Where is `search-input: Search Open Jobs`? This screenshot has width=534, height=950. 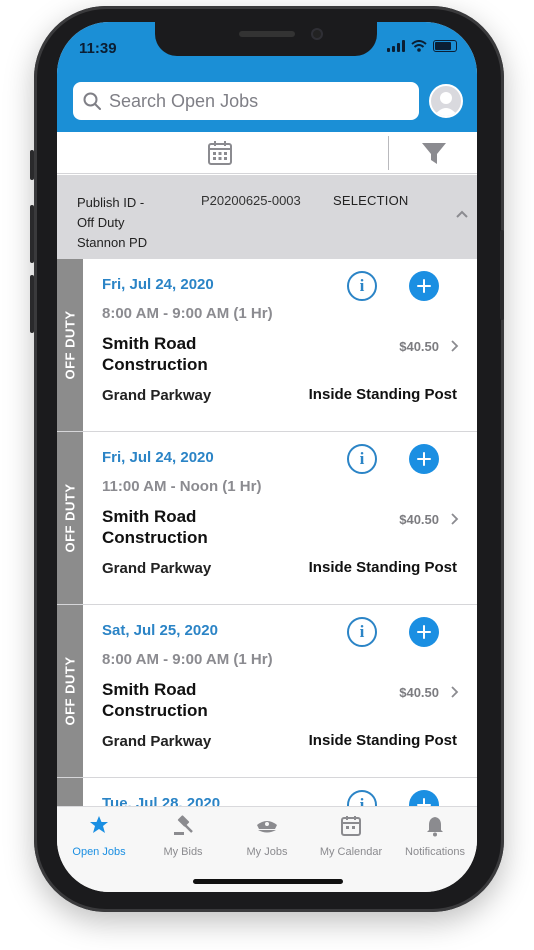 search-input: Search Open Jobs is located at coordinates (246, 101).